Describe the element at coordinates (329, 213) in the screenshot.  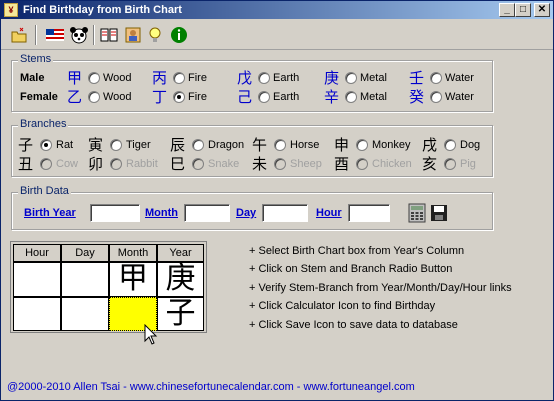
I see `hour-link: Hour` at that location.